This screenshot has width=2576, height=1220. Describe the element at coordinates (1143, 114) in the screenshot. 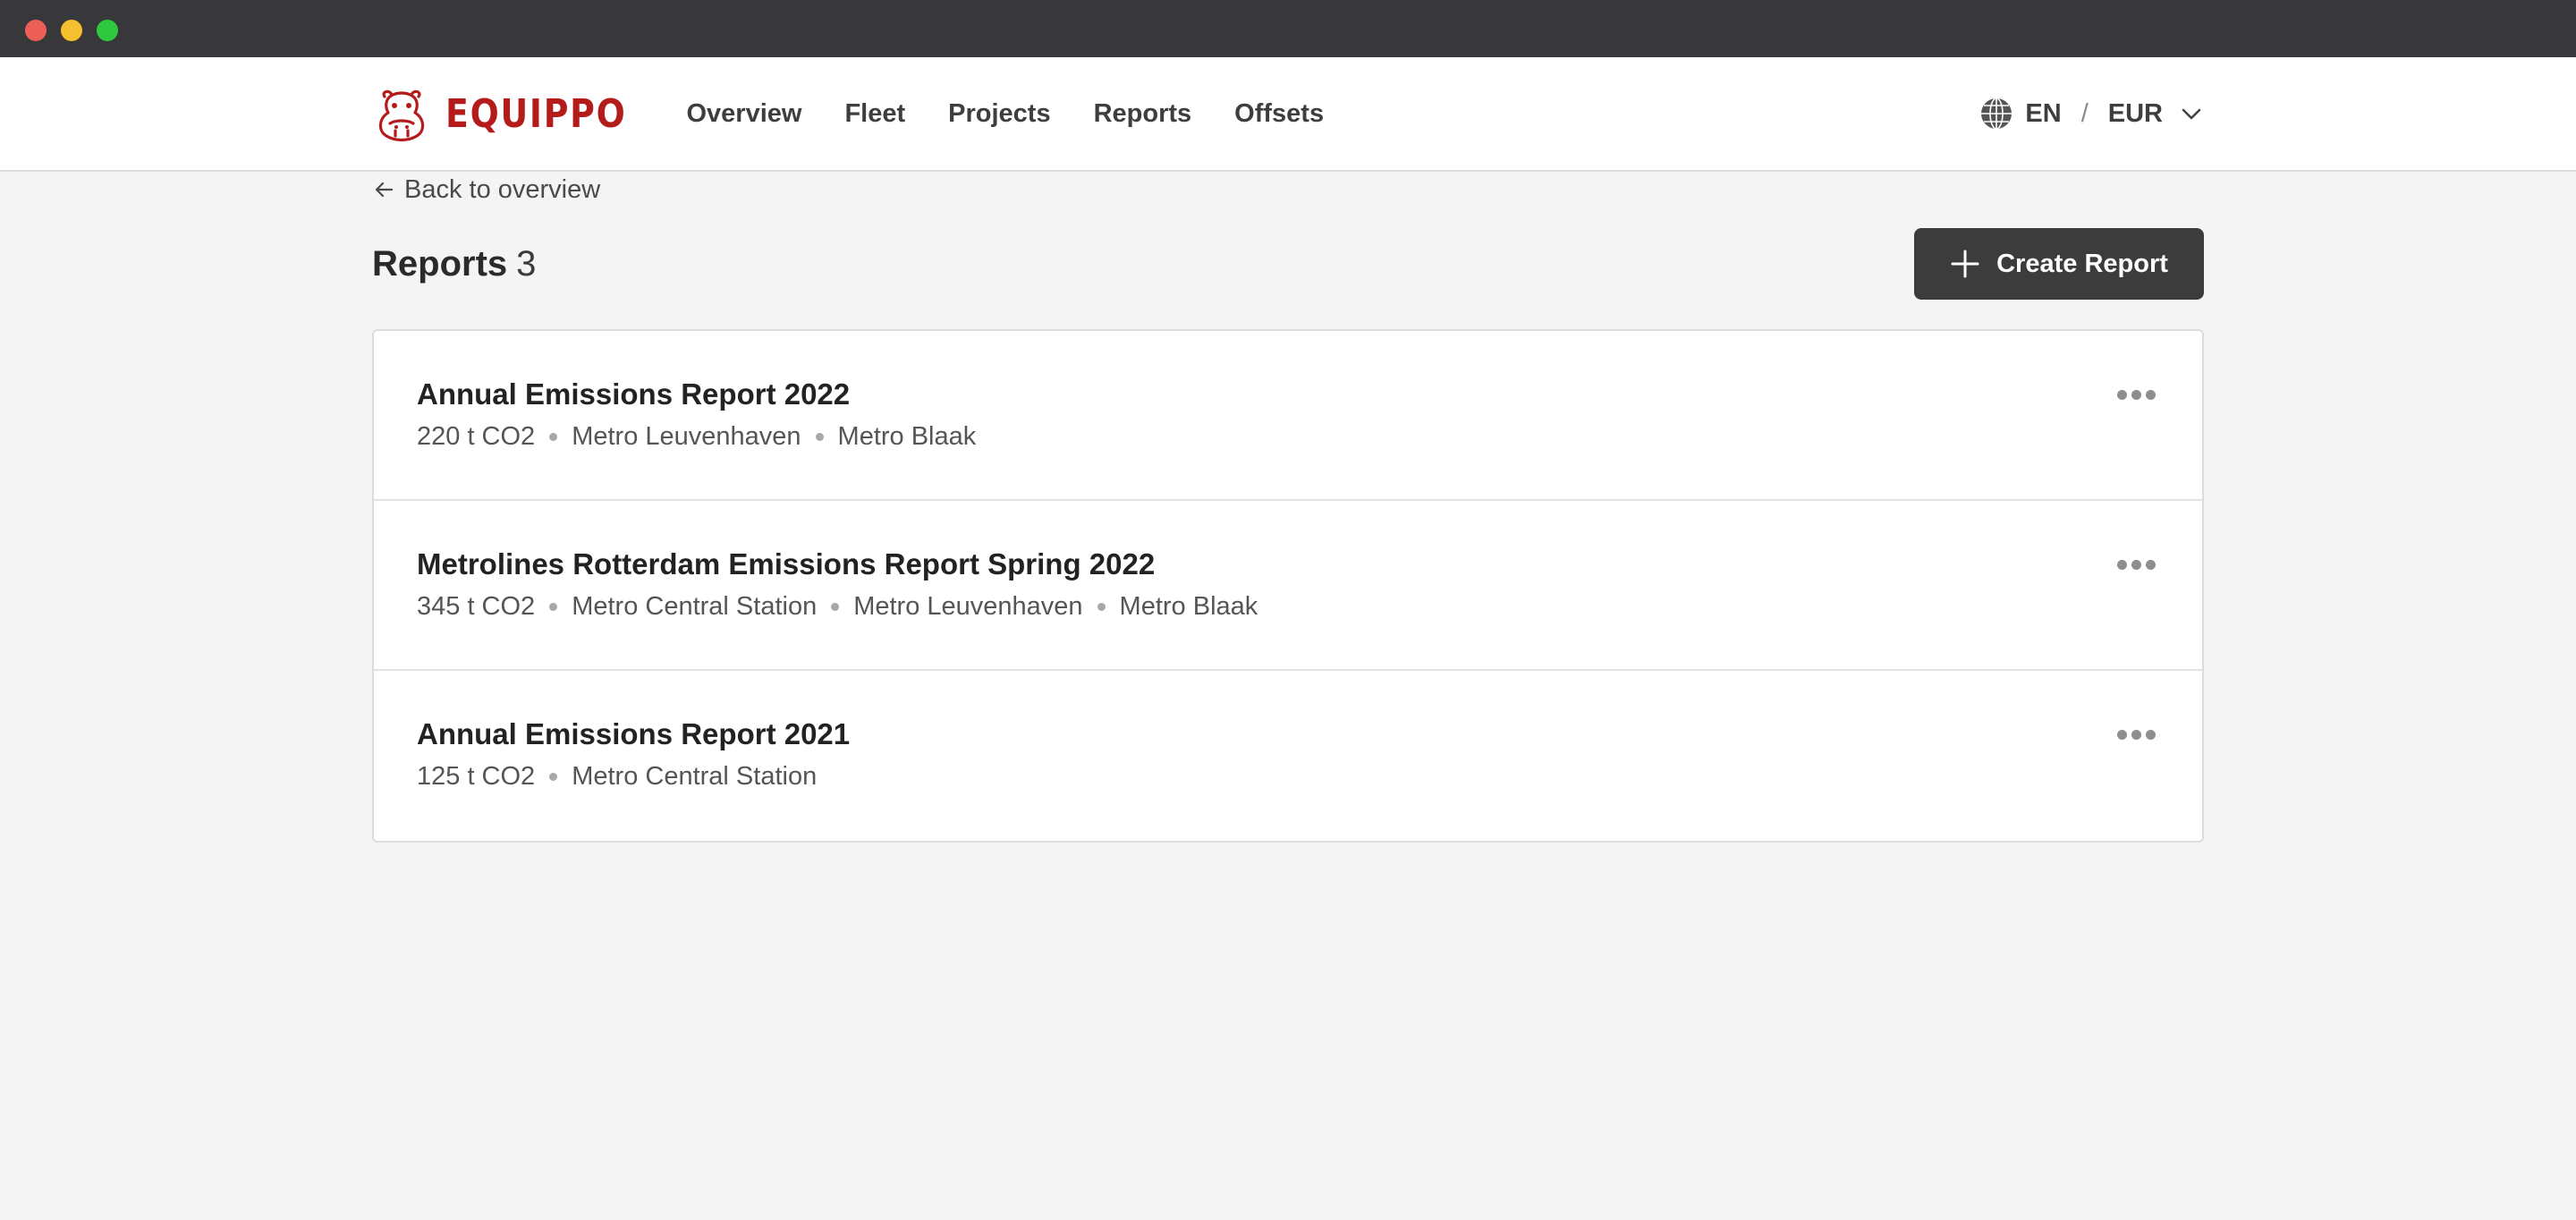

I see `nav-reports: Reports` at that location.